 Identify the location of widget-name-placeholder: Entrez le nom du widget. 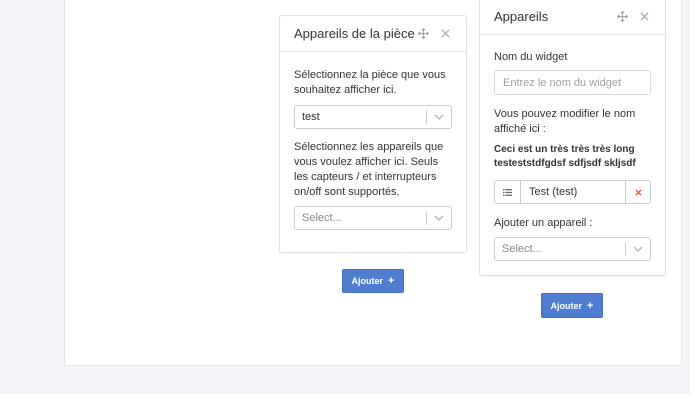
(562, 82).